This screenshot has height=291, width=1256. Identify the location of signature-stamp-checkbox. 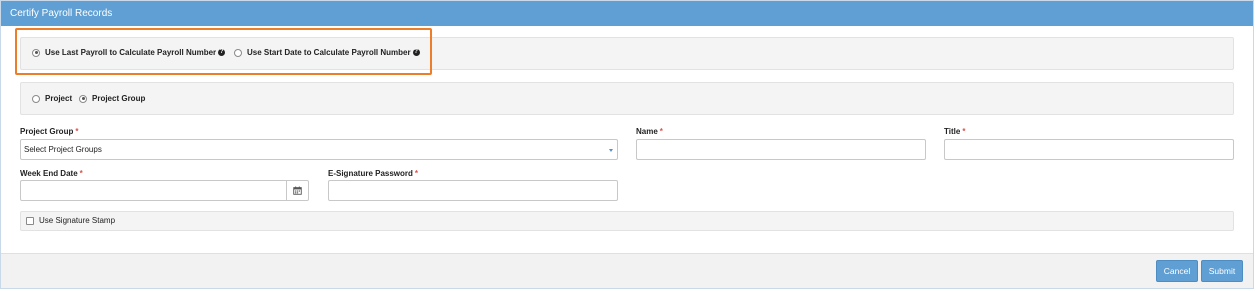
(30, 220).